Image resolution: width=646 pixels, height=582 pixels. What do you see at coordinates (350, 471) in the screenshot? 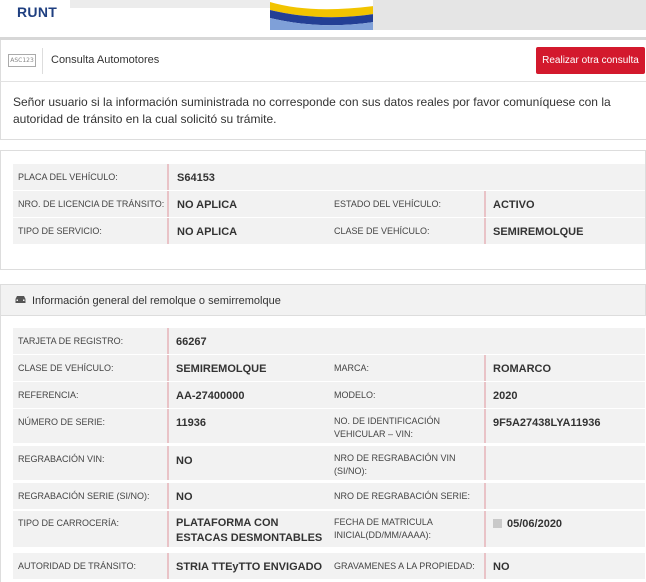
I see `nro-regrab-vin-label-line2: (SI/NO):` at bounding box center [350, 471].